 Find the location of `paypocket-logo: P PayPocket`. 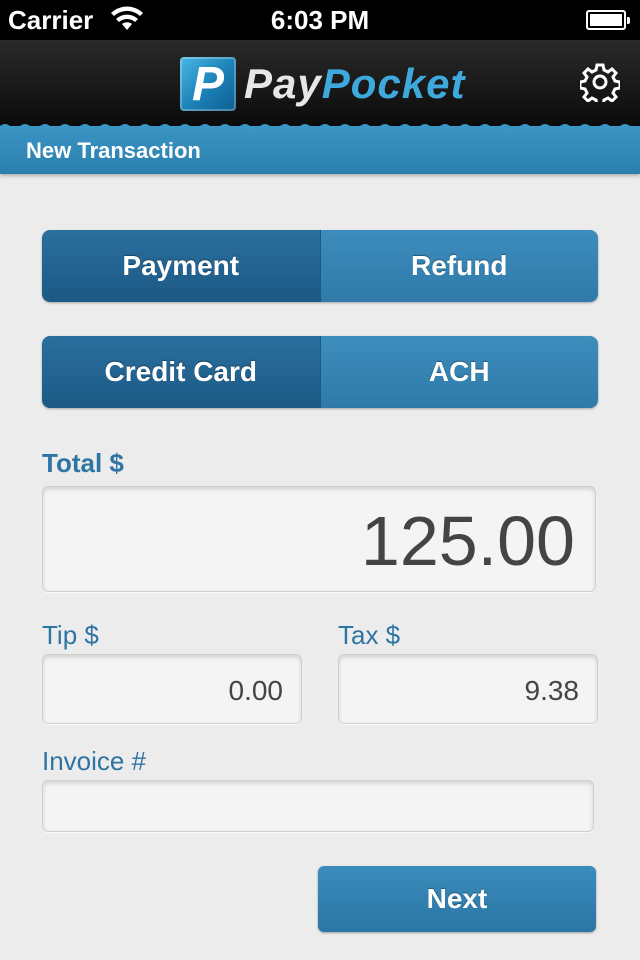

paypocket-logo: P PayPocket is located at coordinates (322, 84).